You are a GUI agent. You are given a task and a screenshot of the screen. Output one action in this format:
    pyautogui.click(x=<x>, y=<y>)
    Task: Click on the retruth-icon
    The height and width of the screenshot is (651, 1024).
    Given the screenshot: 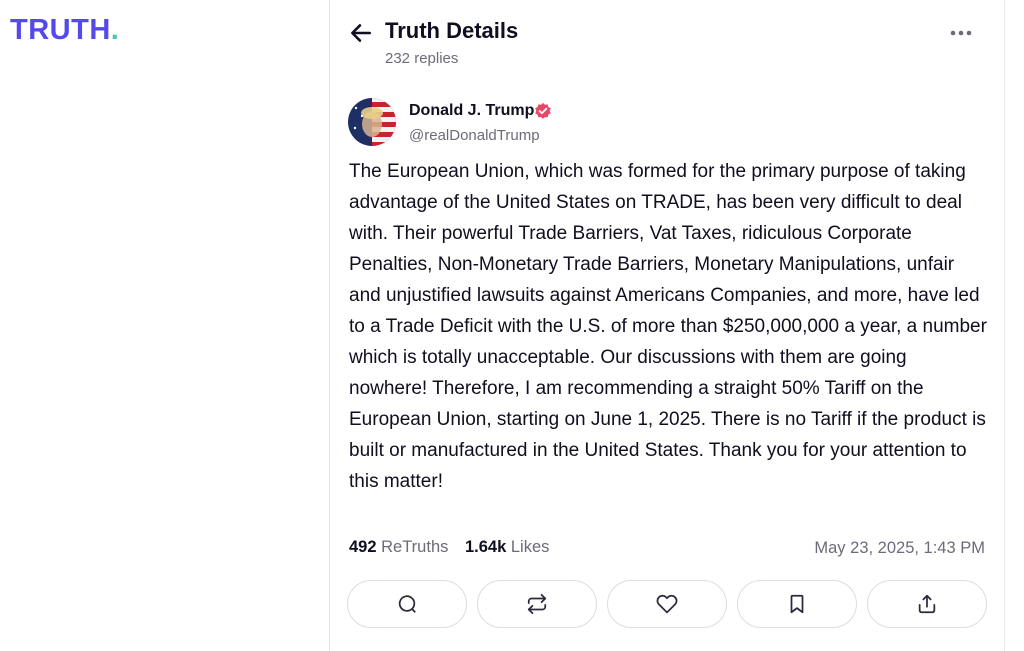 What is the action you would take?
    pyautogui.click(x=537, y=604)
    